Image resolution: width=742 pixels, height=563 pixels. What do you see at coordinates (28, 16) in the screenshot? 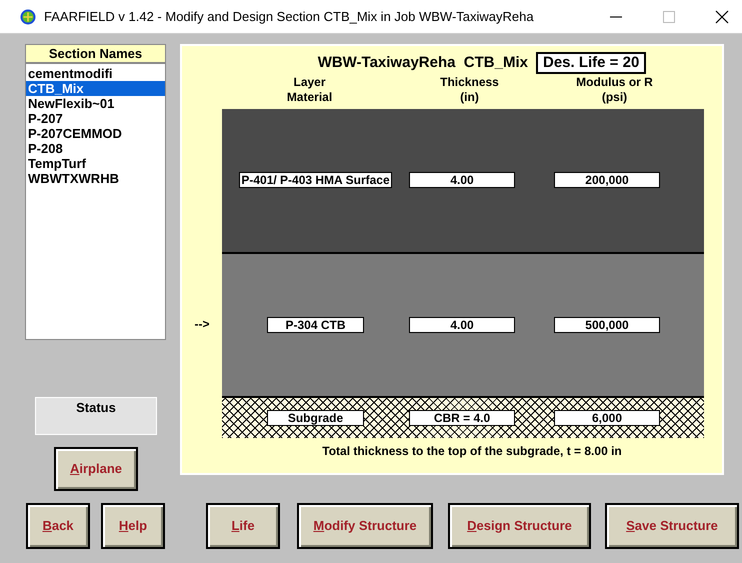
I see `app-icon` at bounding box center [28, 16].